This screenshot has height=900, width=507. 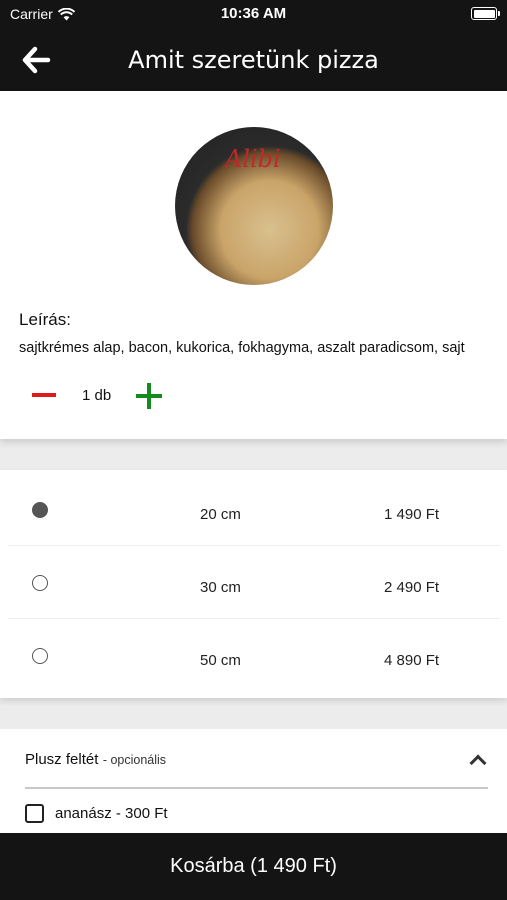 What do you see at coordinates (254, 206) in the screenshot?
I see `pizza-image: Alibi` at bounding box center [254, 206].